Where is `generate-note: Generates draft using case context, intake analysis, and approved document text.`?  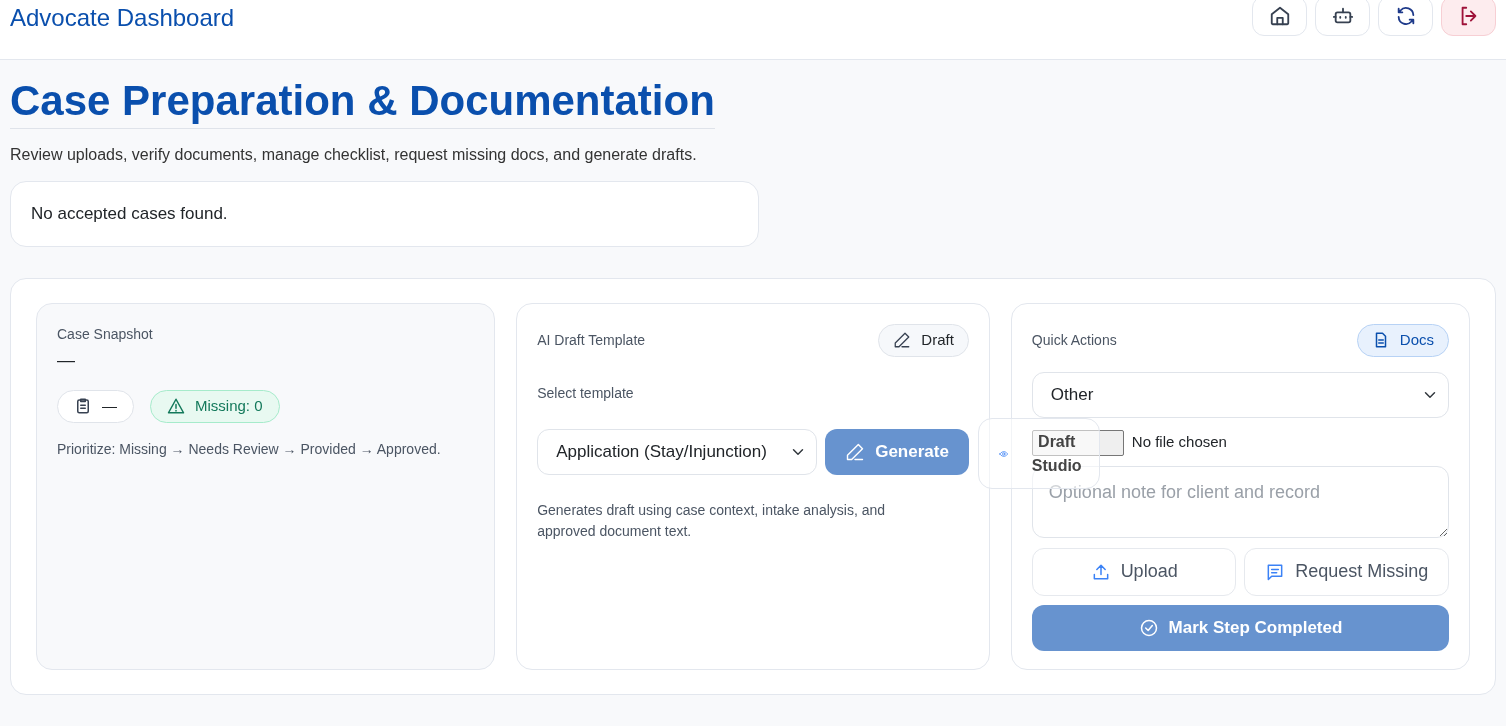 generate-note: Generates draft using case context, intake analysis, and approved document text. is located at coordinates (712, 520).